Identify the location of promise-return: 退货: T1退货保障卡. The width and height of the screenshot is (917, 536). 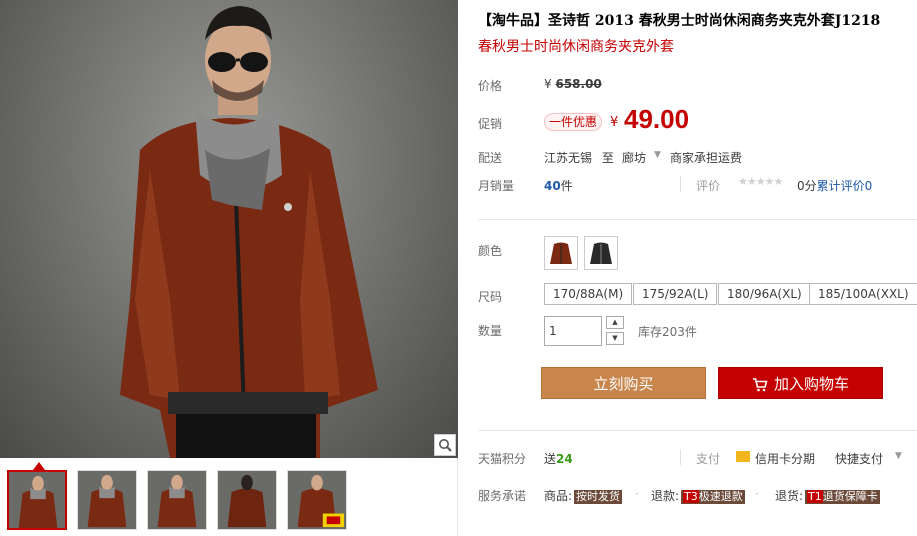
(827, 495).